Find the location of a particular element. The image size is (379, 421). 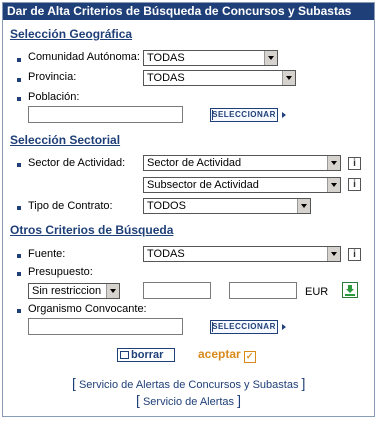

download-icon is located at coordinates (350, 290).